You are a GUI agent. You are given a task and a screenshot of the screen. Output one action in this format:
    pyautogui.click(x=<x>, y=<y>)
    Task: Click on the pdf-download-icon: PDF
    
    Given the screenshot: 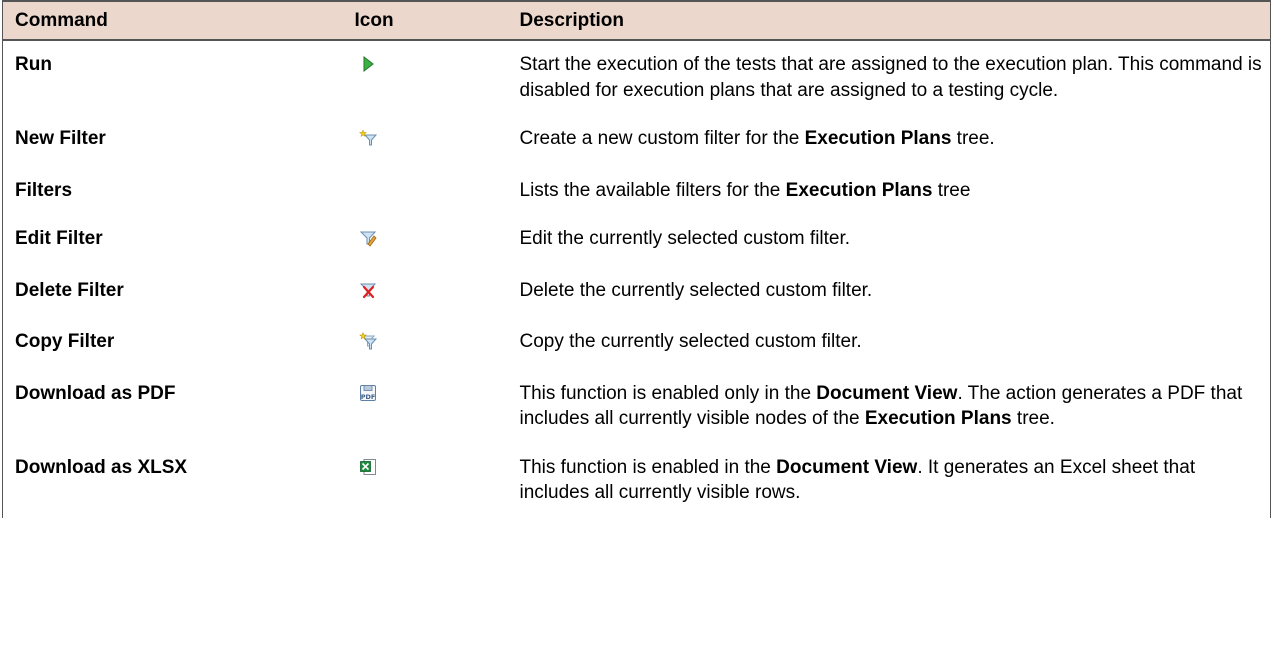 What is the action you would take?
    pyautogui.click(x=368, y=393)
    